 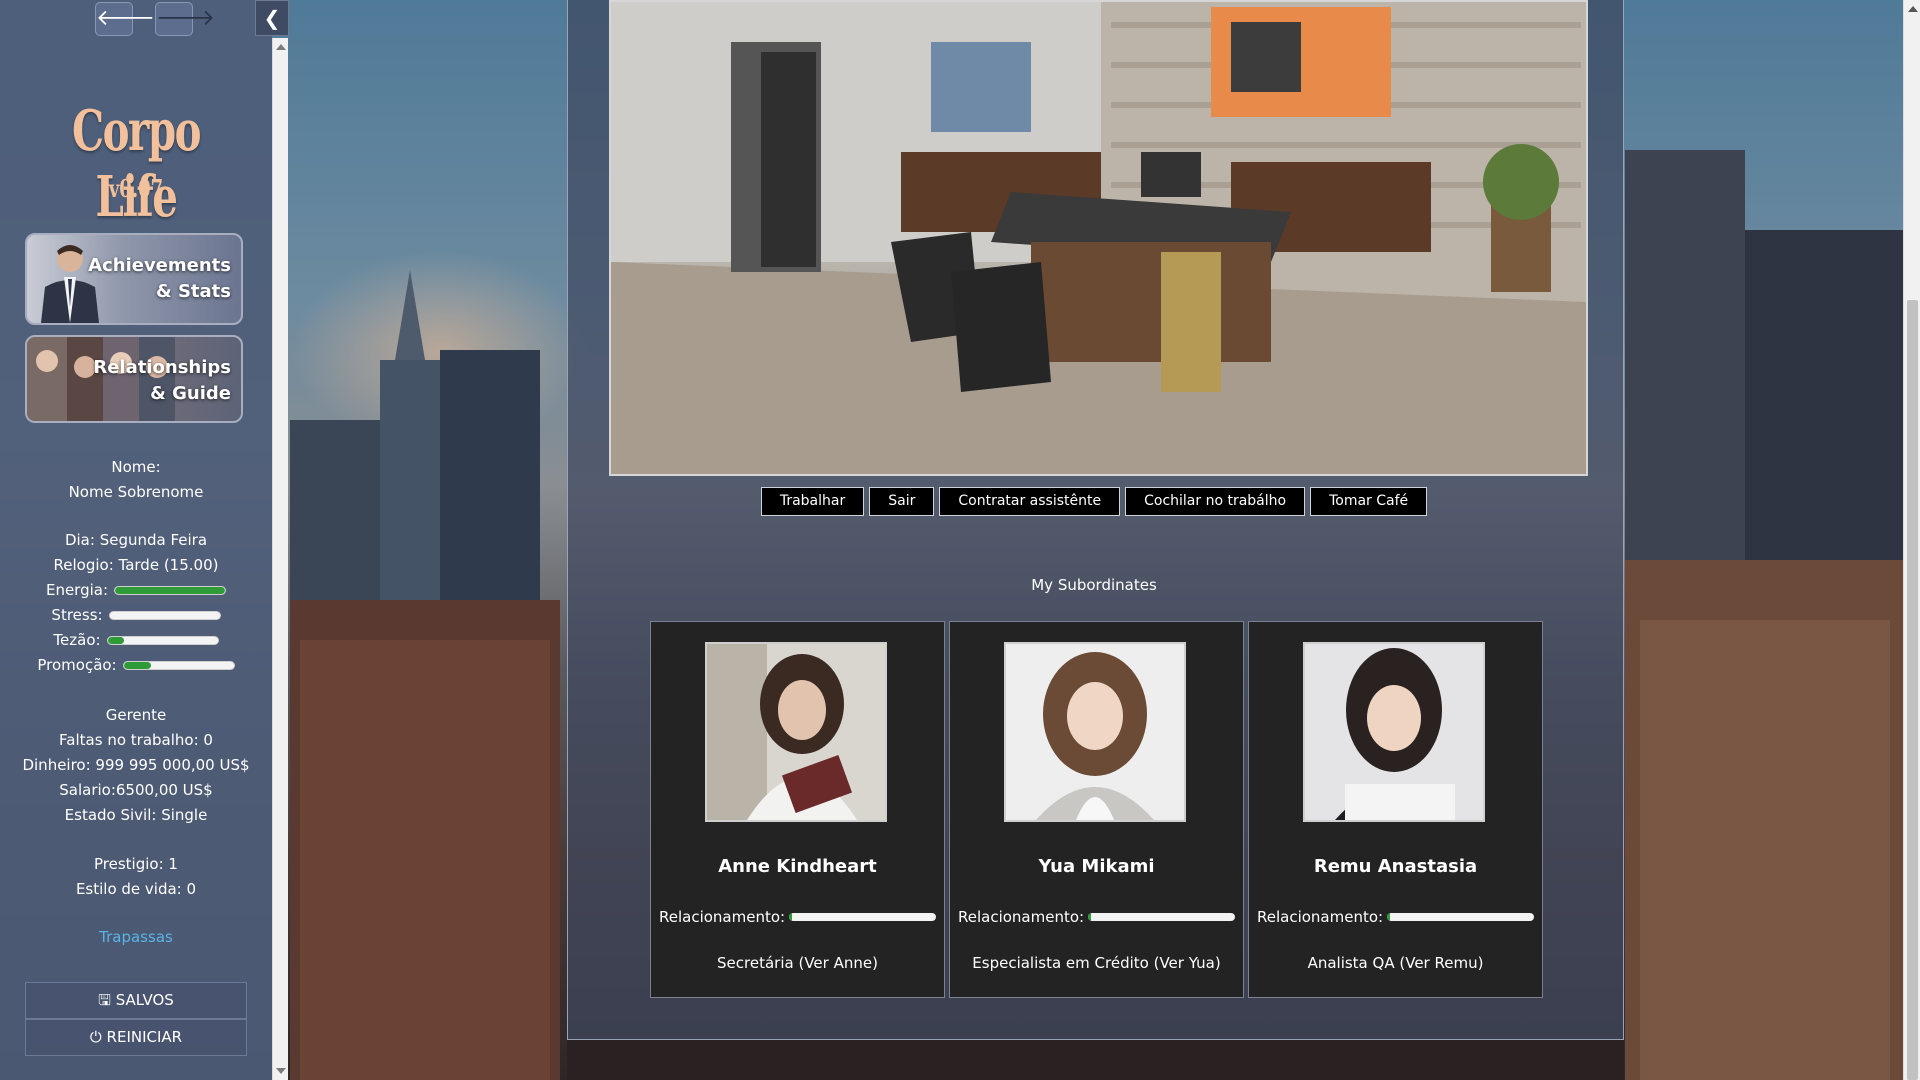 What do you see at coordinates (1187, 963) in the screenshot?
I see `view-yua-link: (Ver Yua)` at bounding box center [1187, 963].